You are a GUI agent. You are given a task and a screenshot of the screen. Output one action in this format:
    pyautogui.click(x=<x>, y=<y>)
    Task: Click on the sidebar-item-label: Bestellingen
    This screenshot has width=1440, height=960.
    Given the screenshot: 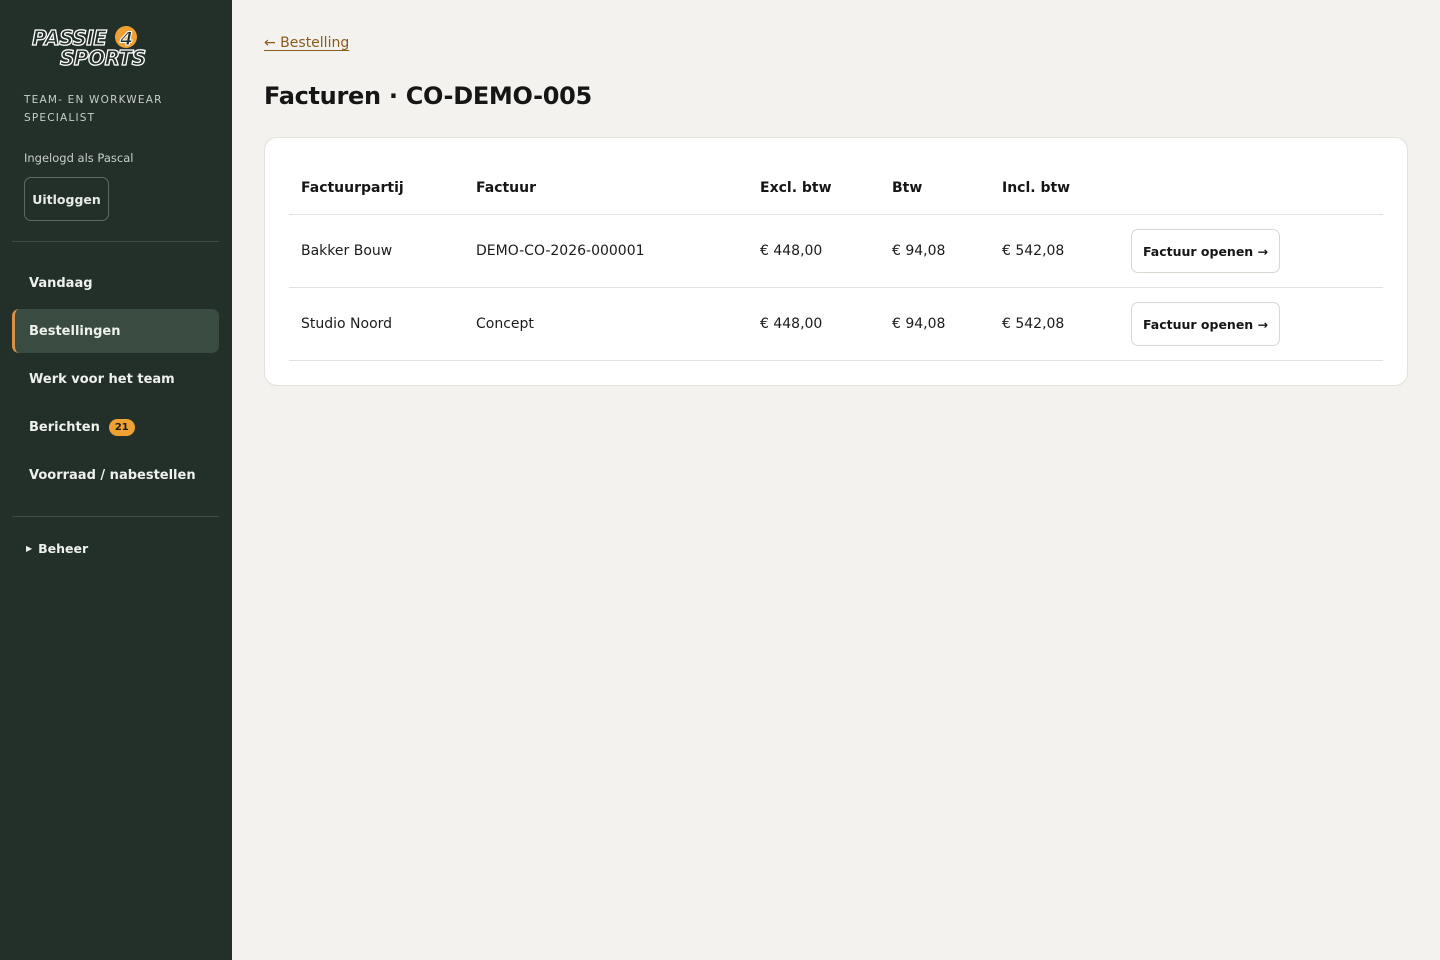 What is the action you would take?
    pyautogui.click(x=75, y=331)
    